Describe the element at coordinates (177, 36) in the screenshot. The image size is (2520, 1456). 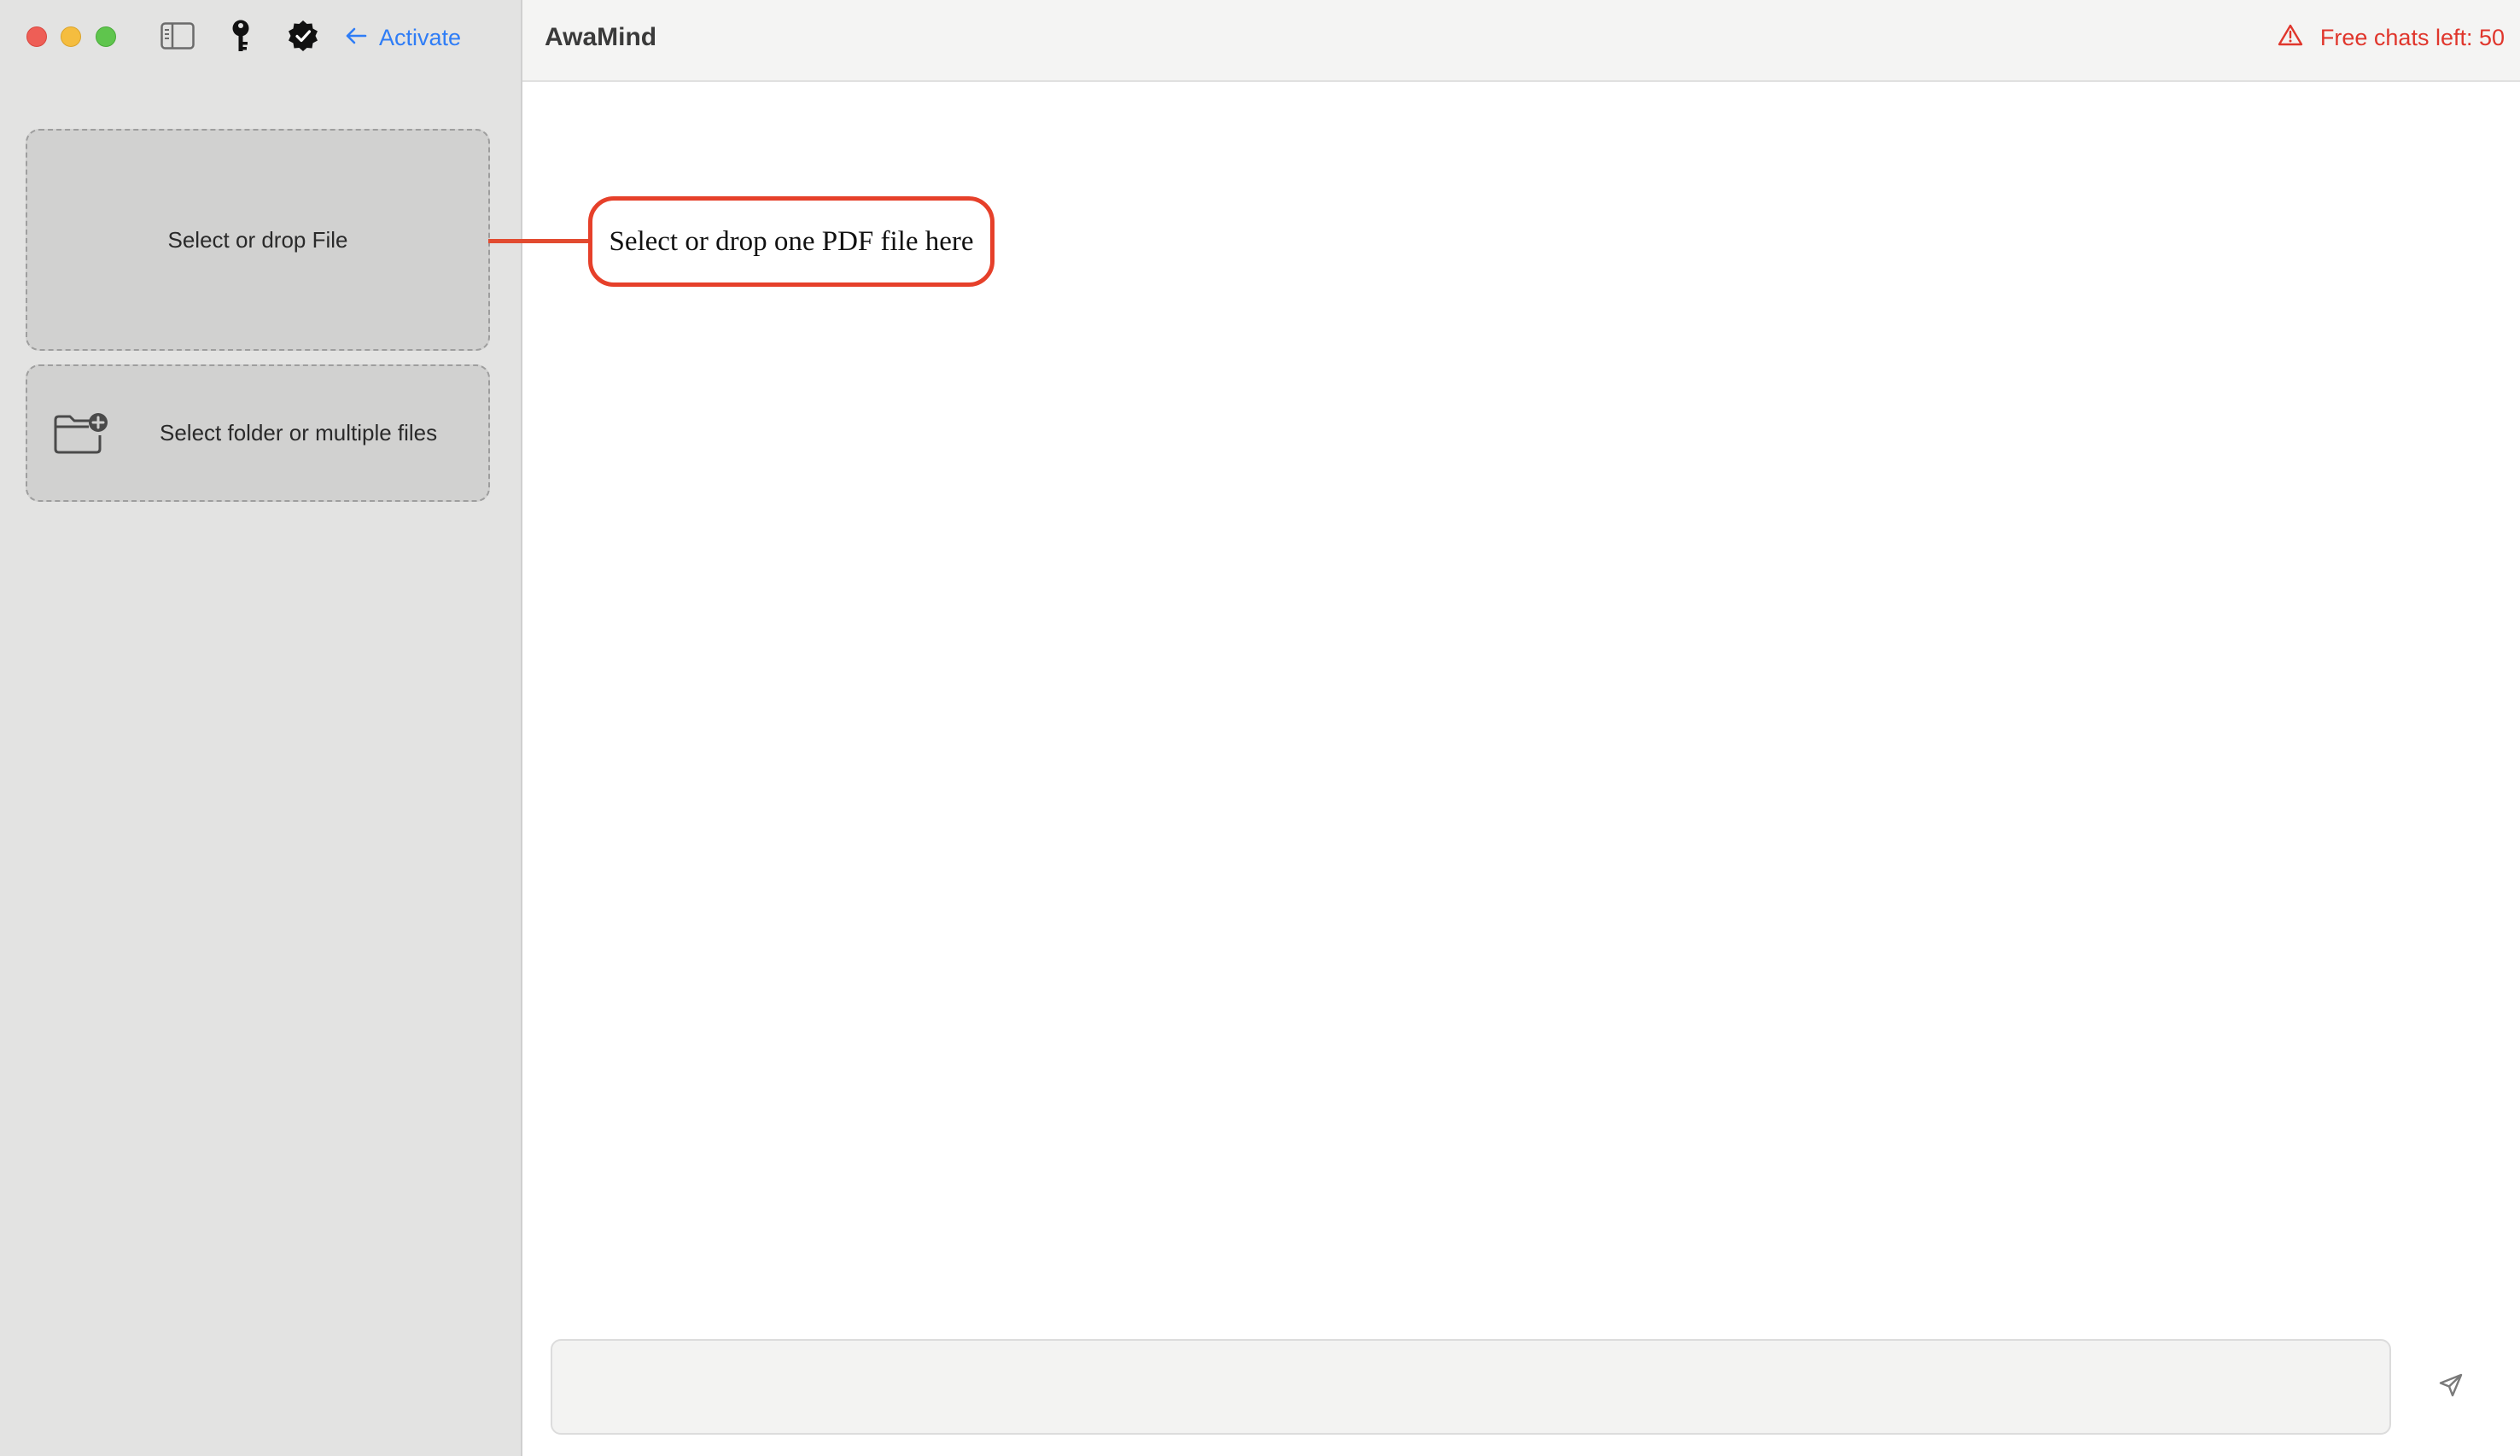
I see `sidebar-toggle-icon` at that location.